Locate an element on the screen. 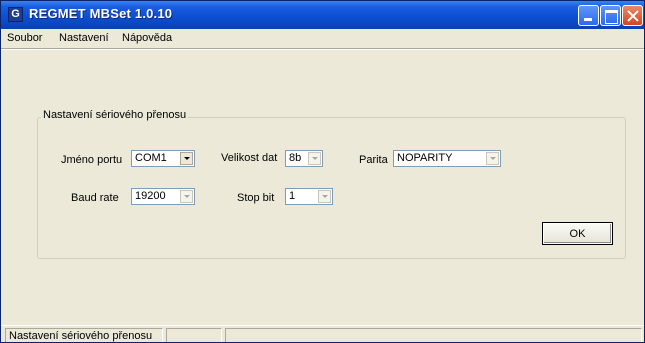 The image size is (645, 343). stopbit-label: Stop bit is located at coordinates (256, 198).